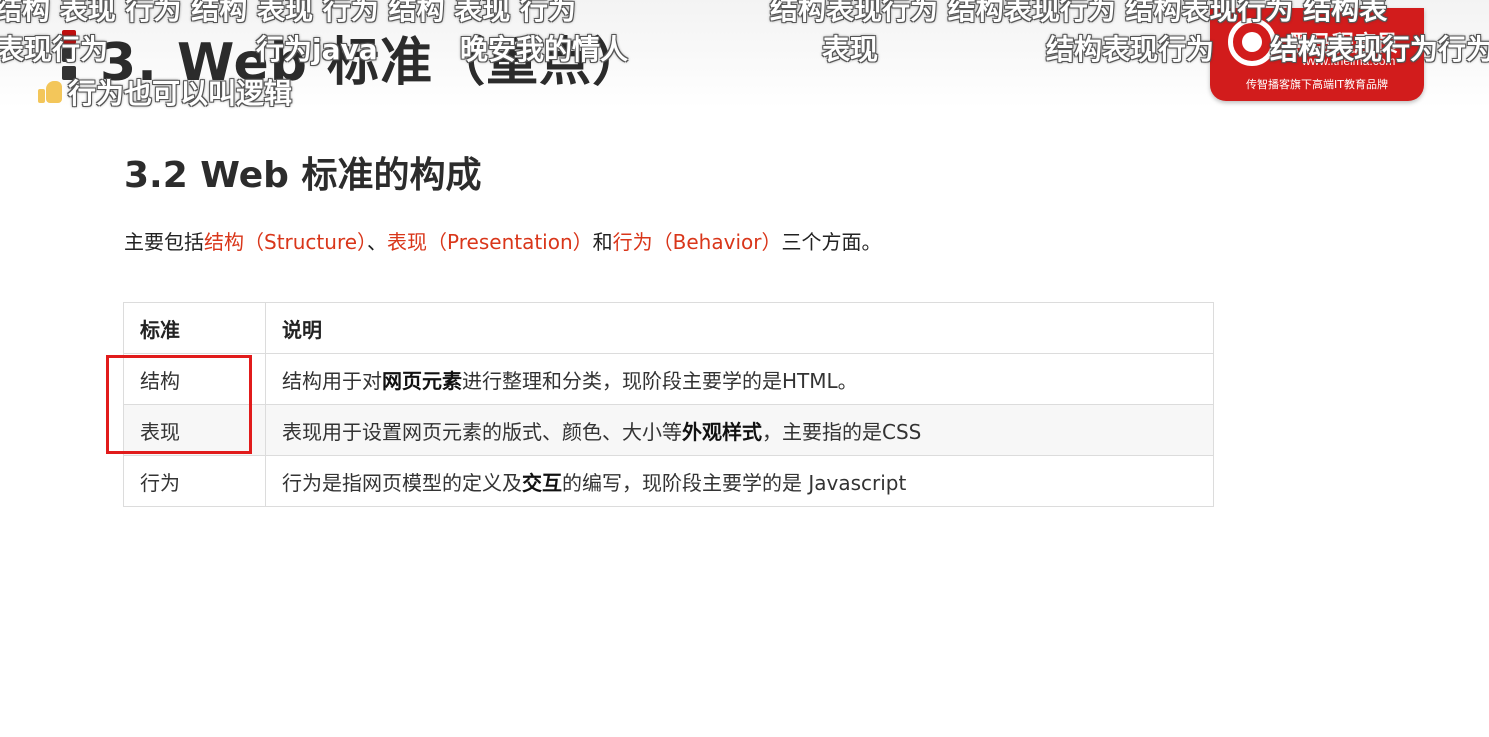  I want to click on table-header-row: 标准 说明, so click(668, 328).